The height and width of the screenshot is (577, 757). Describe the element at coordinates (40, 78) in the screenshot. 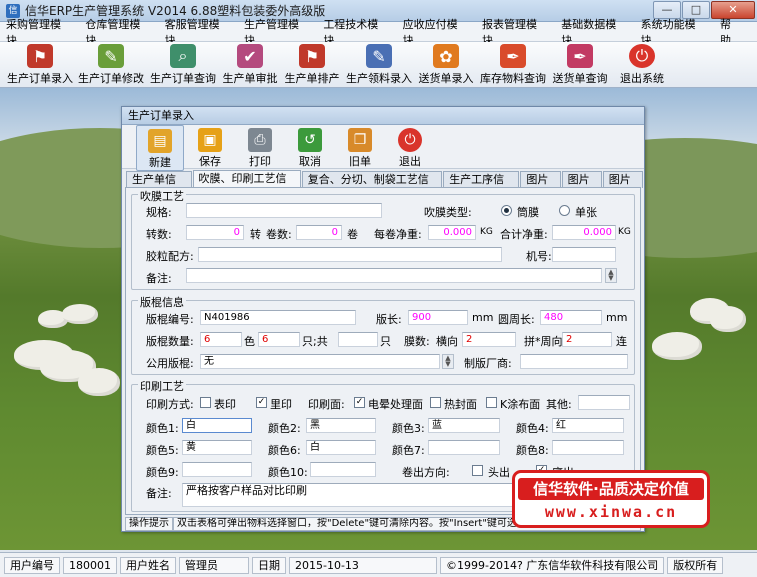

I see `toolbar-label: 生产订单录入` at that location.